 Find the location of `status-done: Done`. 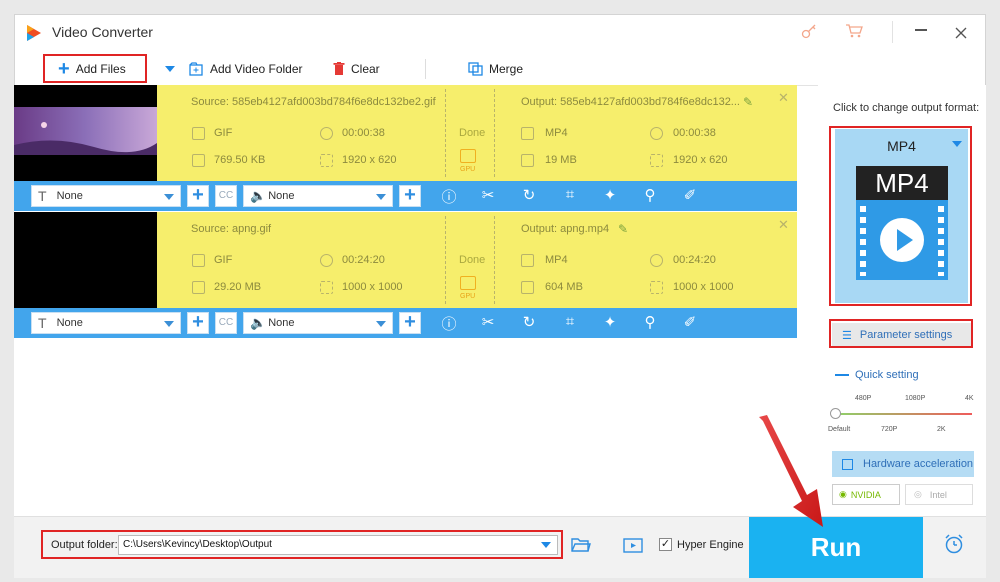

status-done: Done is located at coordinates (472, 133).